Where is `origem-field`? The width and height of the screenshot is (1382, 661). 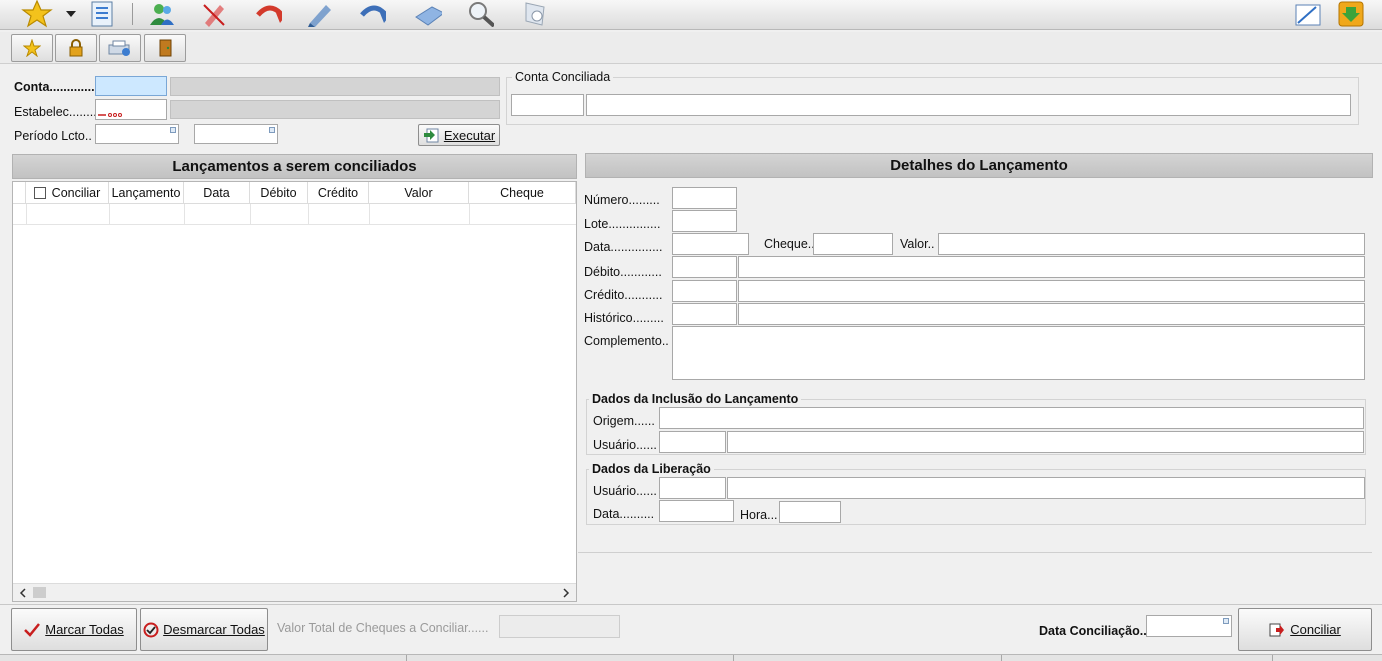
origem-field is located at coordinates (1011, 418).